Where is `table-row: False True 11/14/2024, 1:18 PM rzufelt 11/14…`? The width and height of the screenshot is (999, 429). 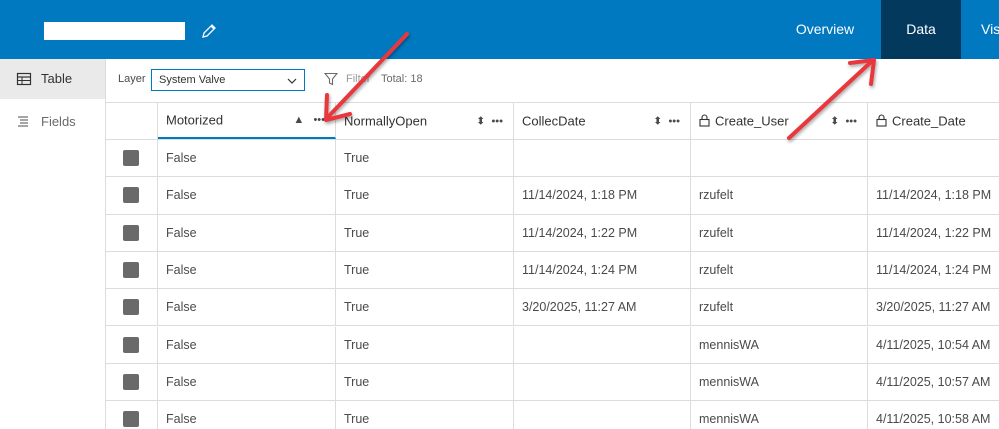
table-row: False True 11/14/2024, 1:18 PM rzufelt 11/14… is located at coordinates (552, 196).